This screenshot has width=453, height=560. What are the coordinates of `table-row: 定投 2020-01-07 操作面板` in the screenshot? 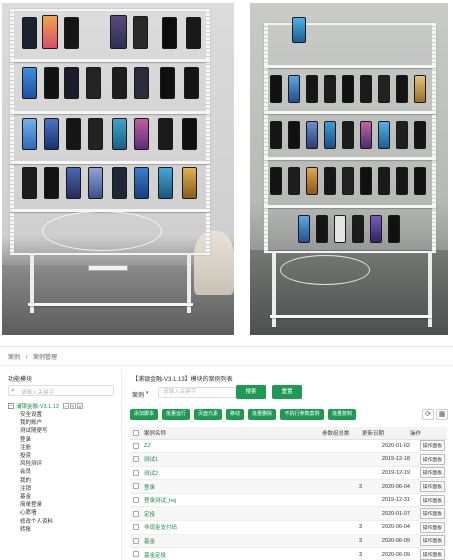 It's located at (288, 514).